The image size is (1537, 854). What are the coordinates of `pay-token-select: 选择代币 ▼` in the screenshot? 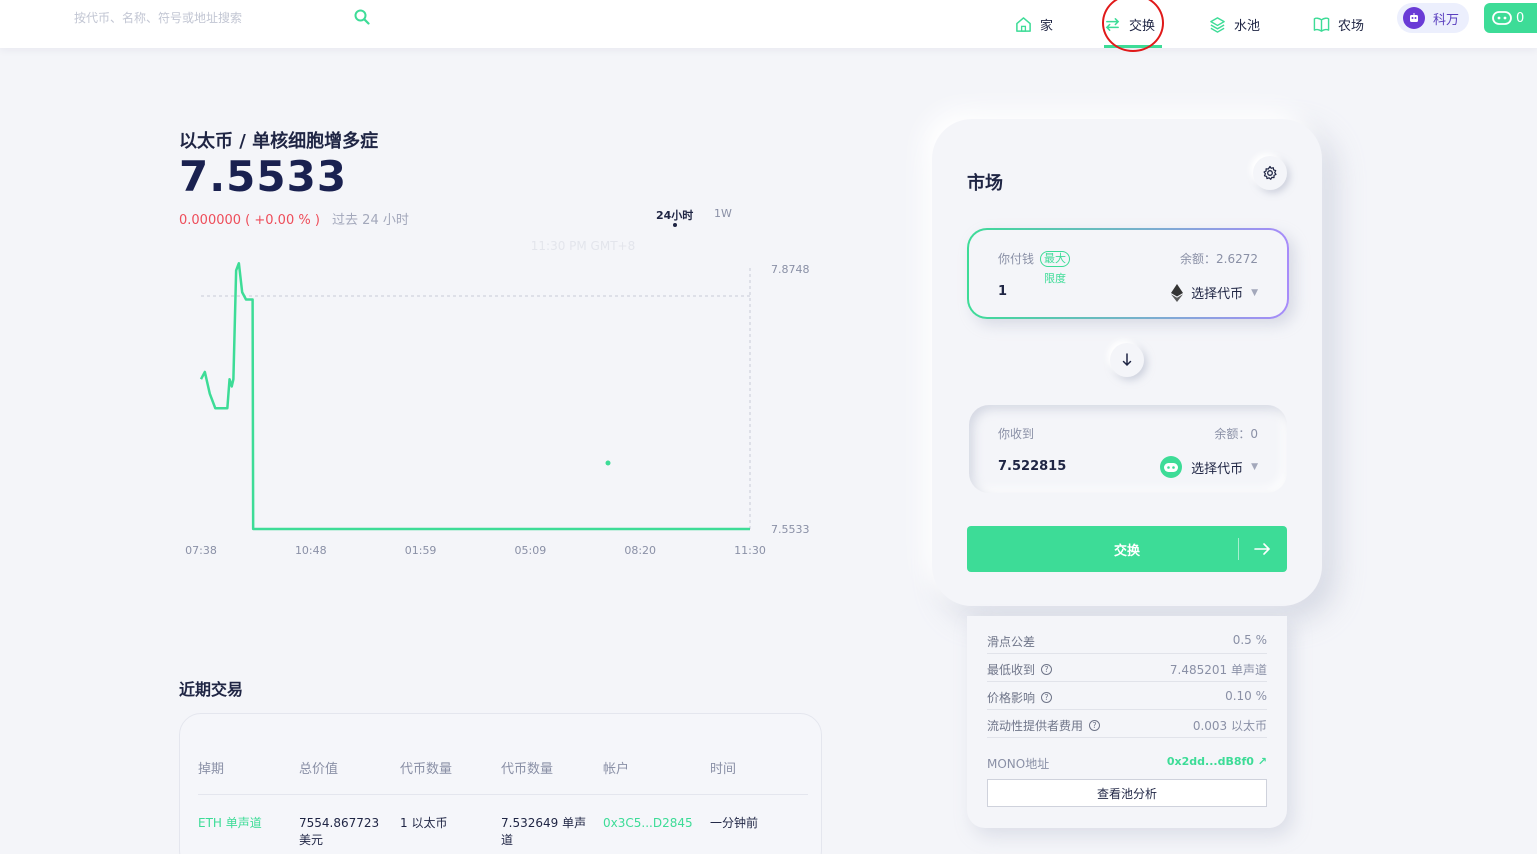 It's located at (1214, 292).